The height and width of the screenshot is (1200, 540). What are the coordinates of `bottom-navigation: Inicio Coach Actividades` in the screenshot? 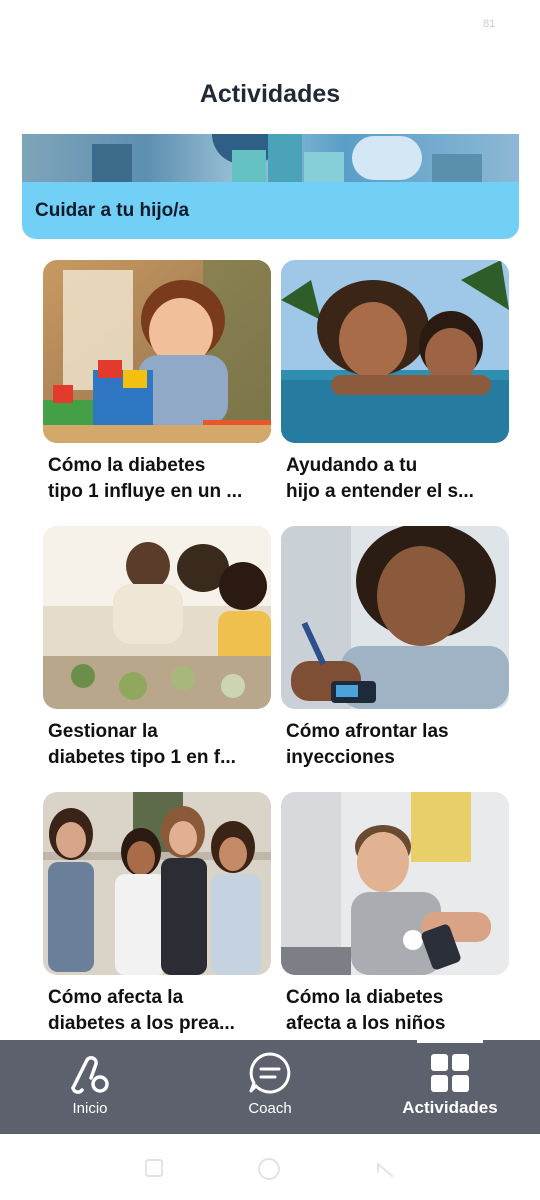 It's located at (270, 1087).